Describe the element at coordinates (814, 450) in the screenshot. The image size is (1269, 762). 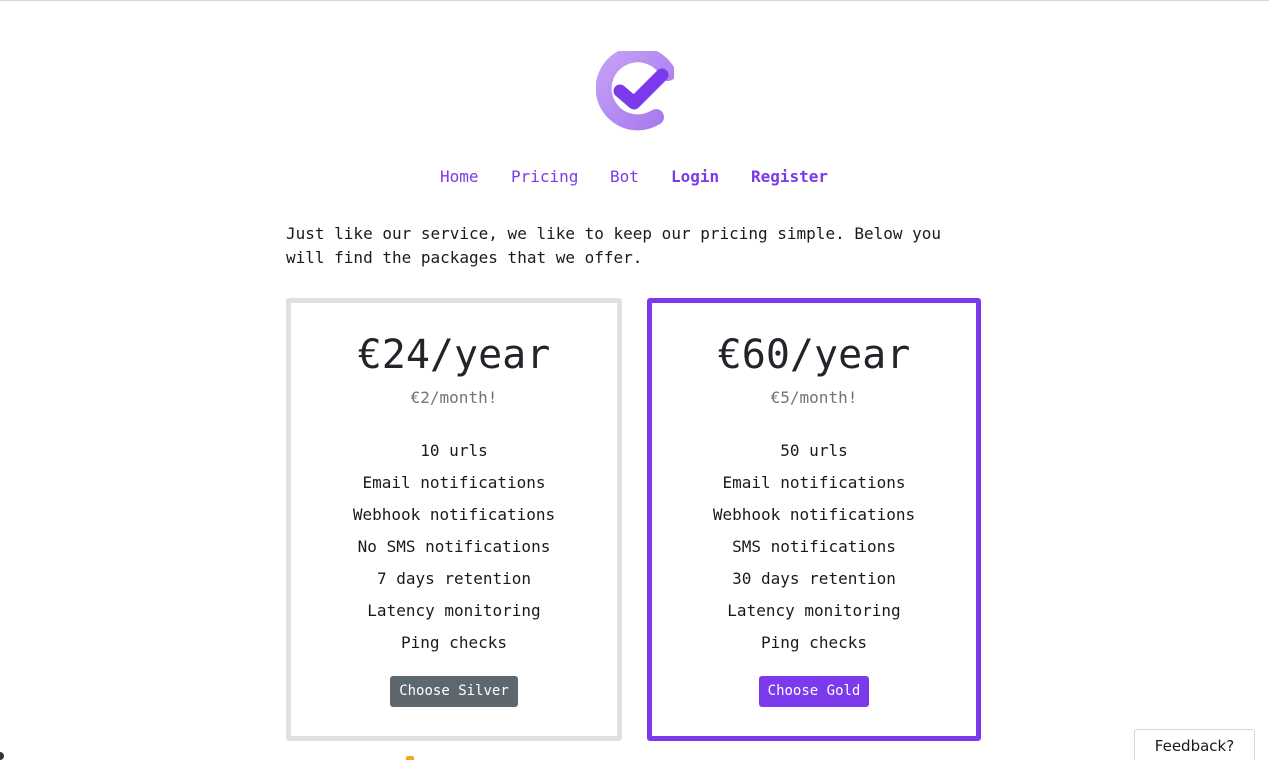
I see `plan-feature: 50 urls` at that location.